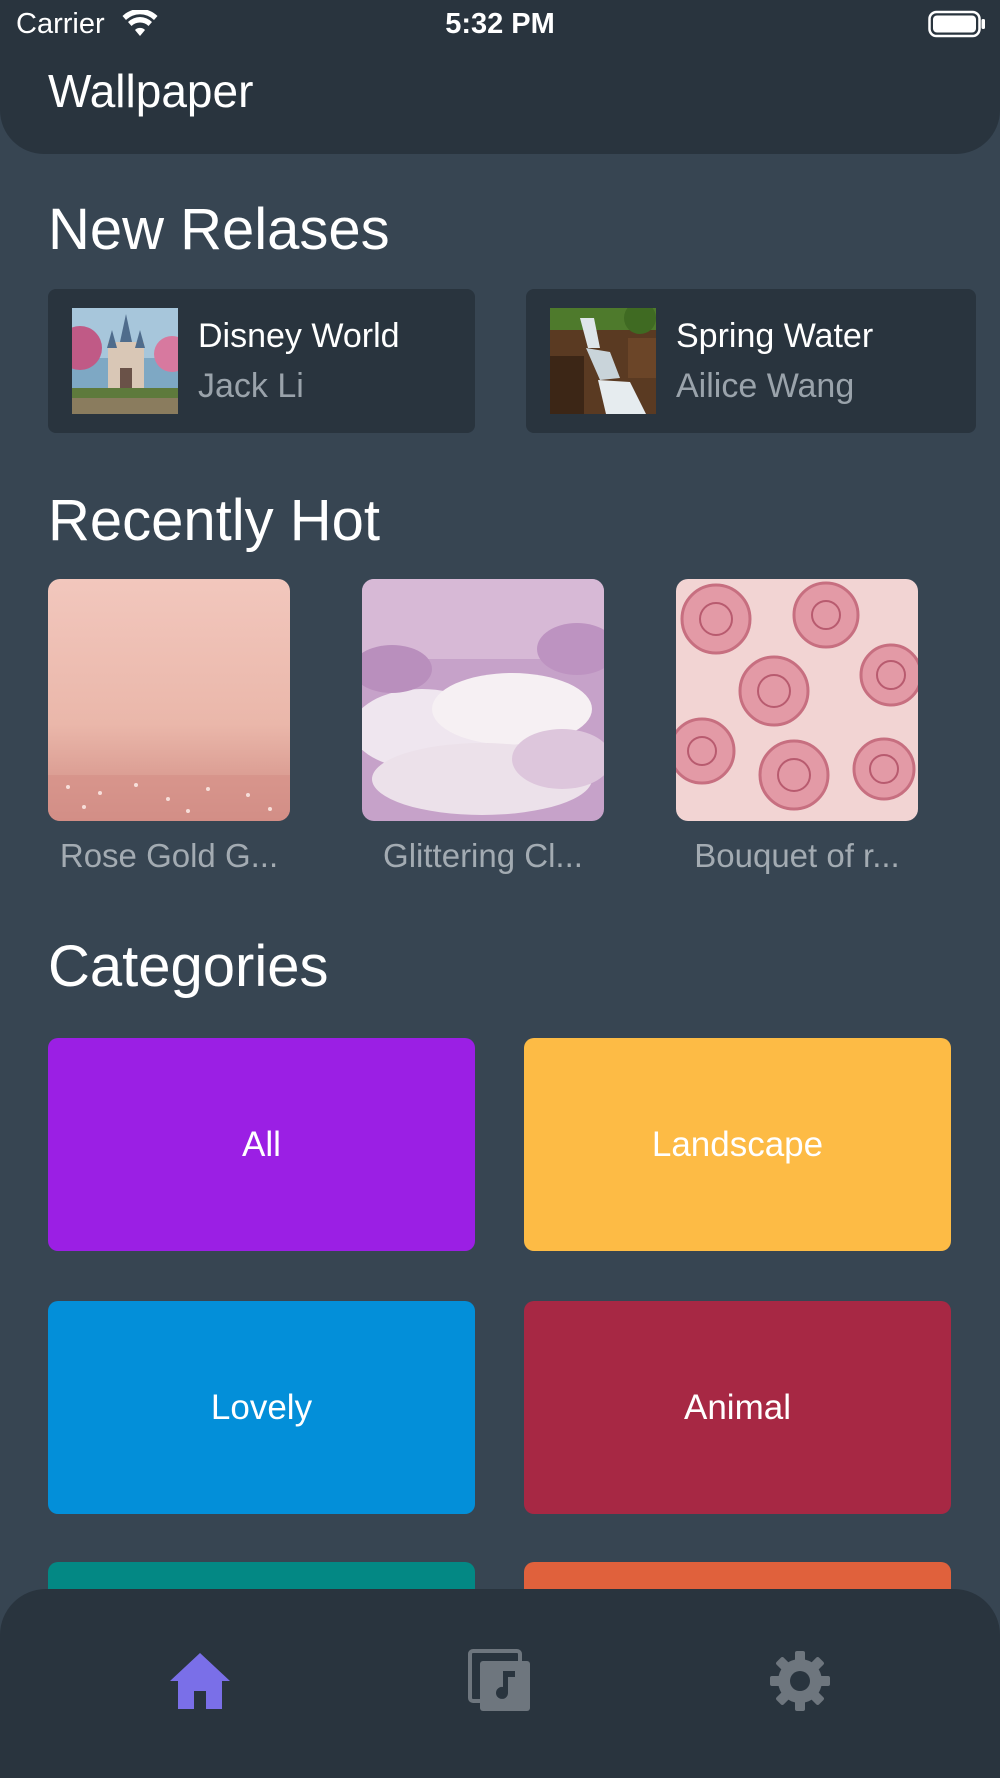 This screenshot has width=1000, height=1778. Describe the element at coordinates (261, 361) in the screenshot. I see `release-card-disney-world: Disney World Jack Li` at that location.